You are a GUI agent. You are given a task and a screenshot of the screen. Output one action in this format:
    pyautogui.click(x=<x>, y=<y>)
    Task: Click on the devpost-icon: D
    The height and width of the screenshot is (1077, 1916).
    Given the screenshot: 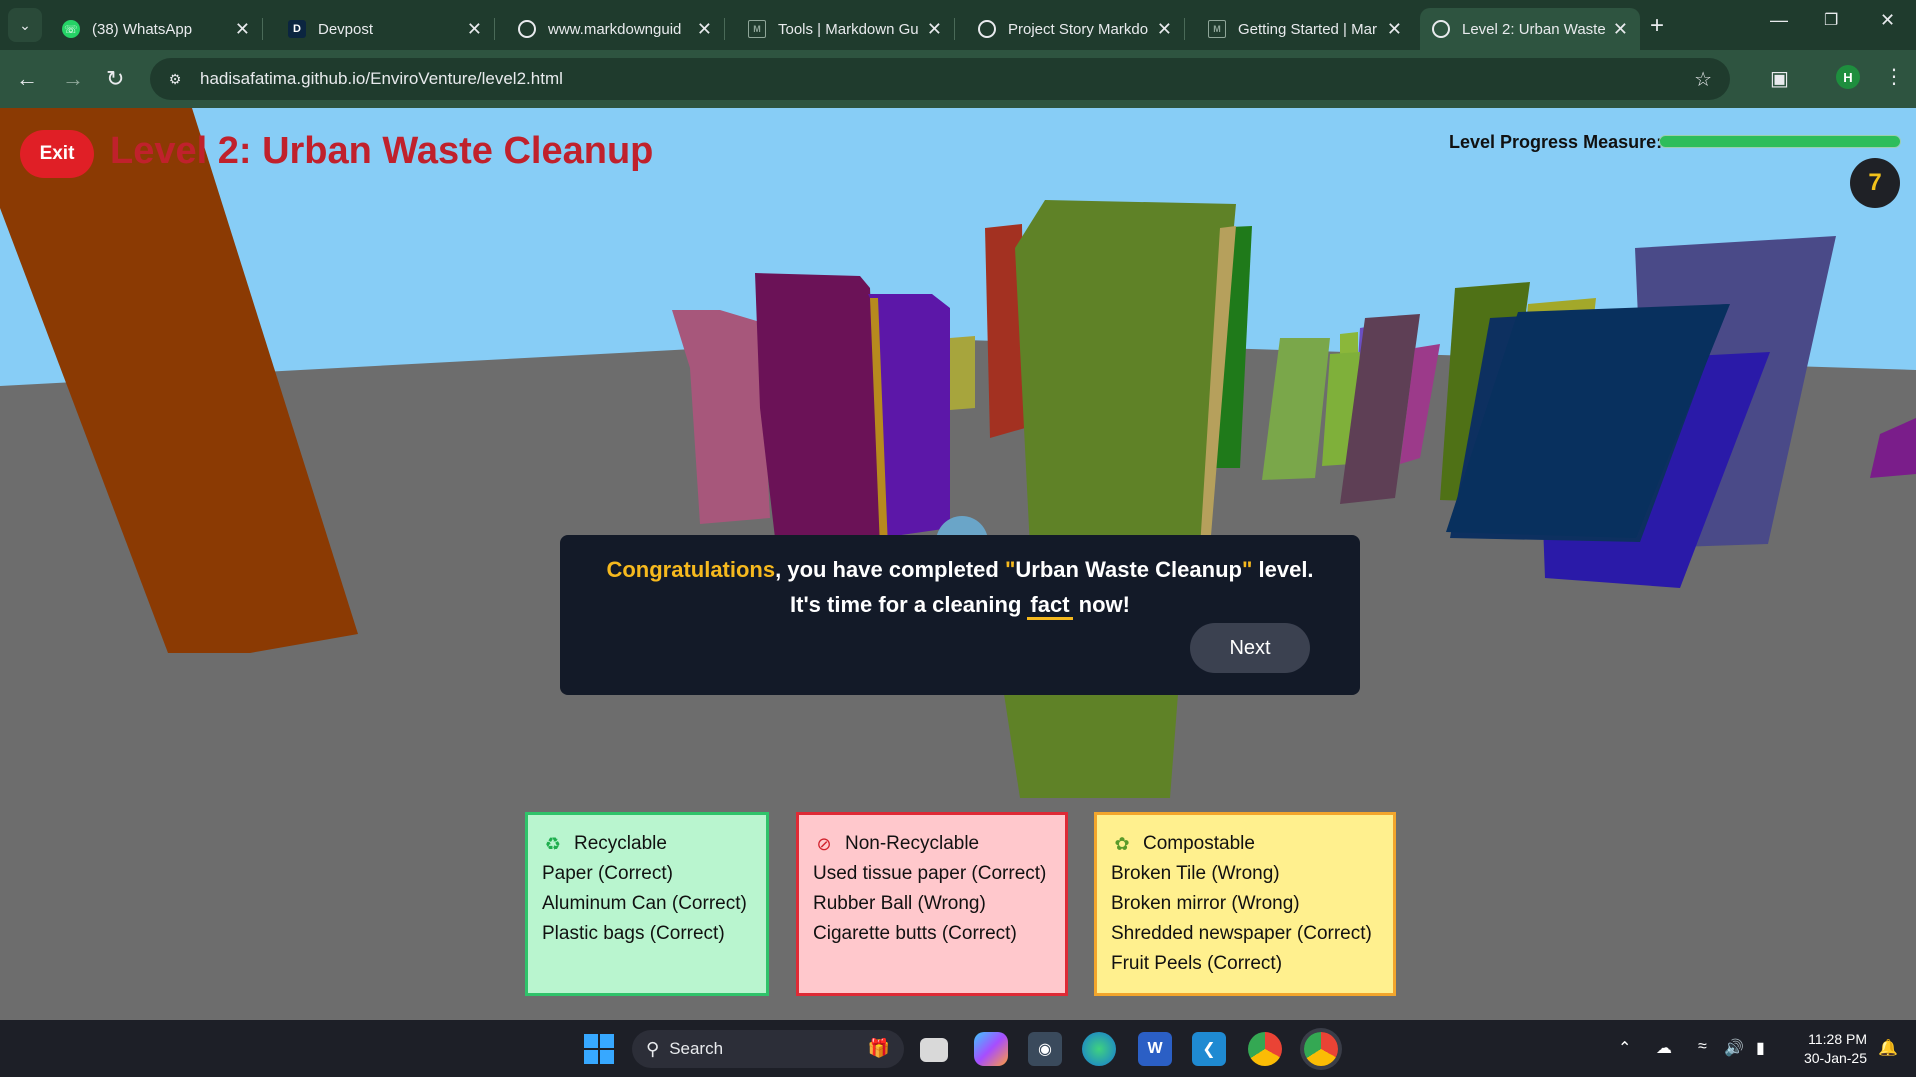 What is the action you would take?
    pyautogui.click(x=297, y=29)
    